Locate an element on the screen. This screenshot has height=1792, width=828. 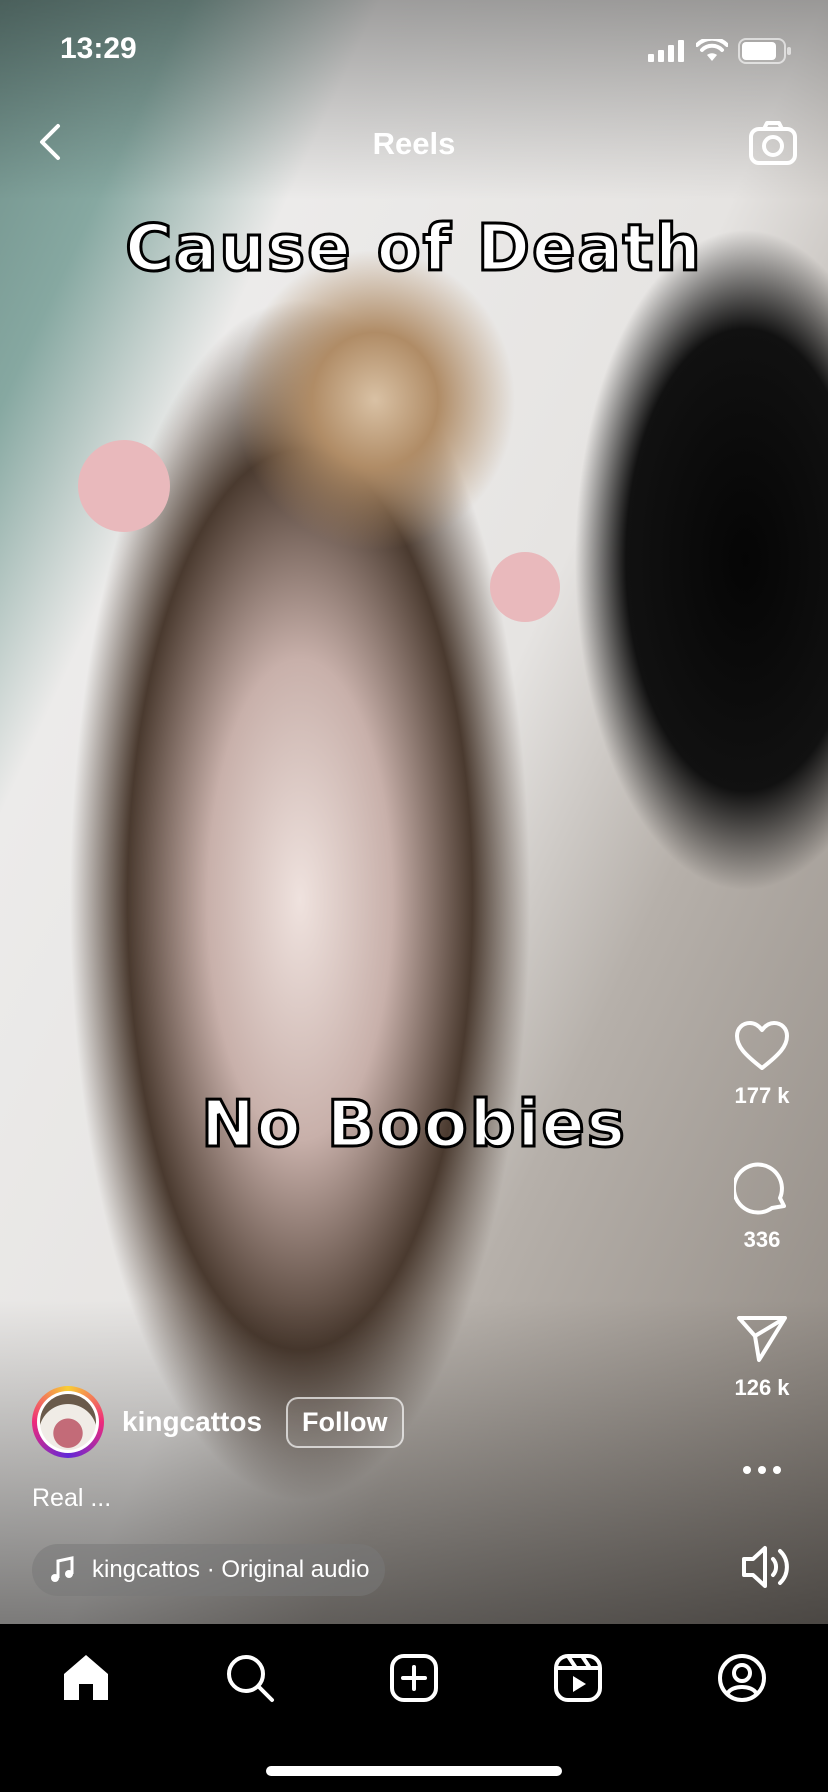
more-icon is located at coordinates (762, 1470).